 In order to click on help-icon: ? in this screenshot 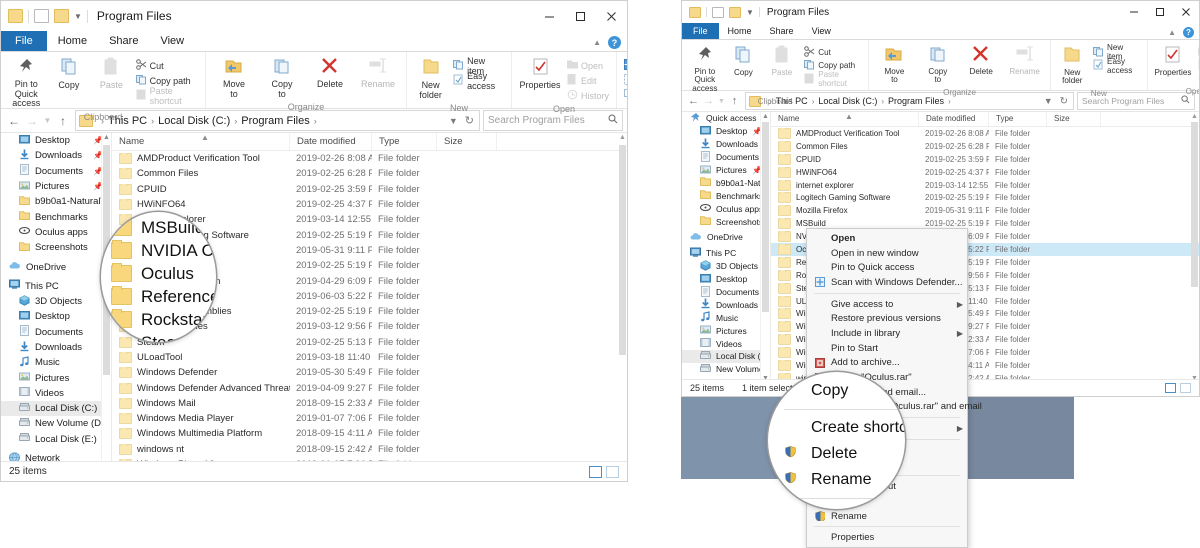, I will do `click(614, 42)`.